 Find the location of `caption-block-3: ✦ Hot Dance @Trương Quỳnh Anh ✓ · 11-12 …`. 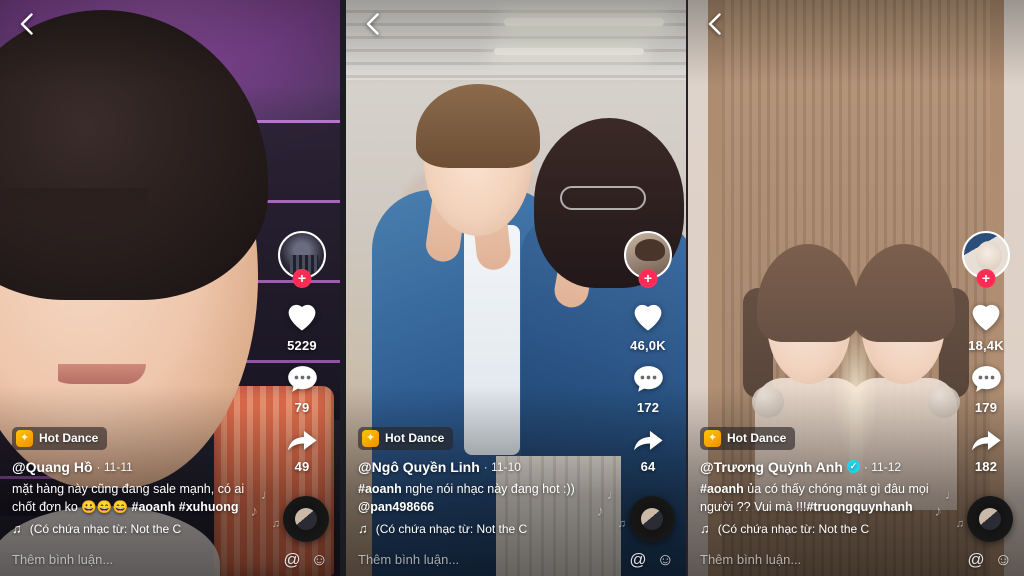

caption-block-3: ✦ Hot Dance @Trương Quỳnh Anh ✓ · 11-12 … is located at coordinates (826, 481).